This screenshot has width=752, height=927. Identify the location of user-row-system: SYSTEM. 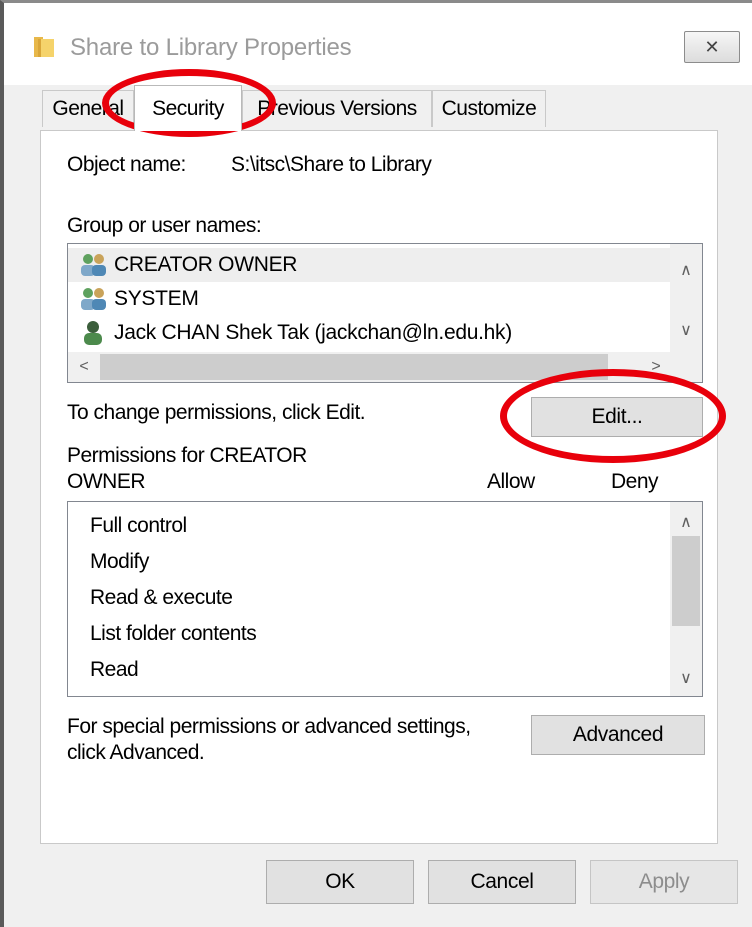
(369, 299).